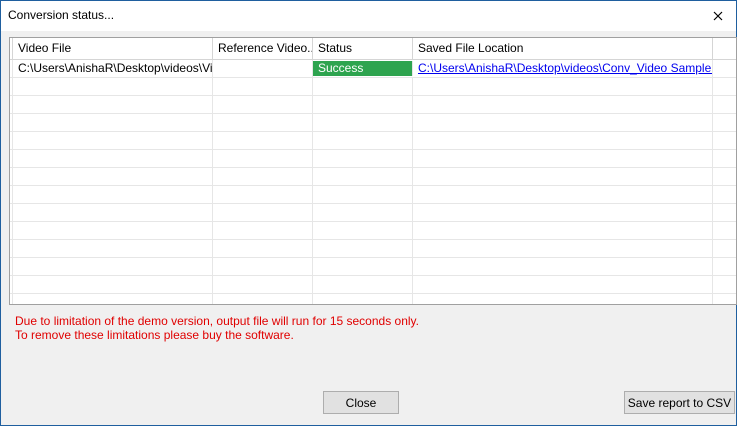  What do you see at coordinates (363, 68) in the screenshot?
I see `cell-status-success: Success` at bounding box center [363, 68].